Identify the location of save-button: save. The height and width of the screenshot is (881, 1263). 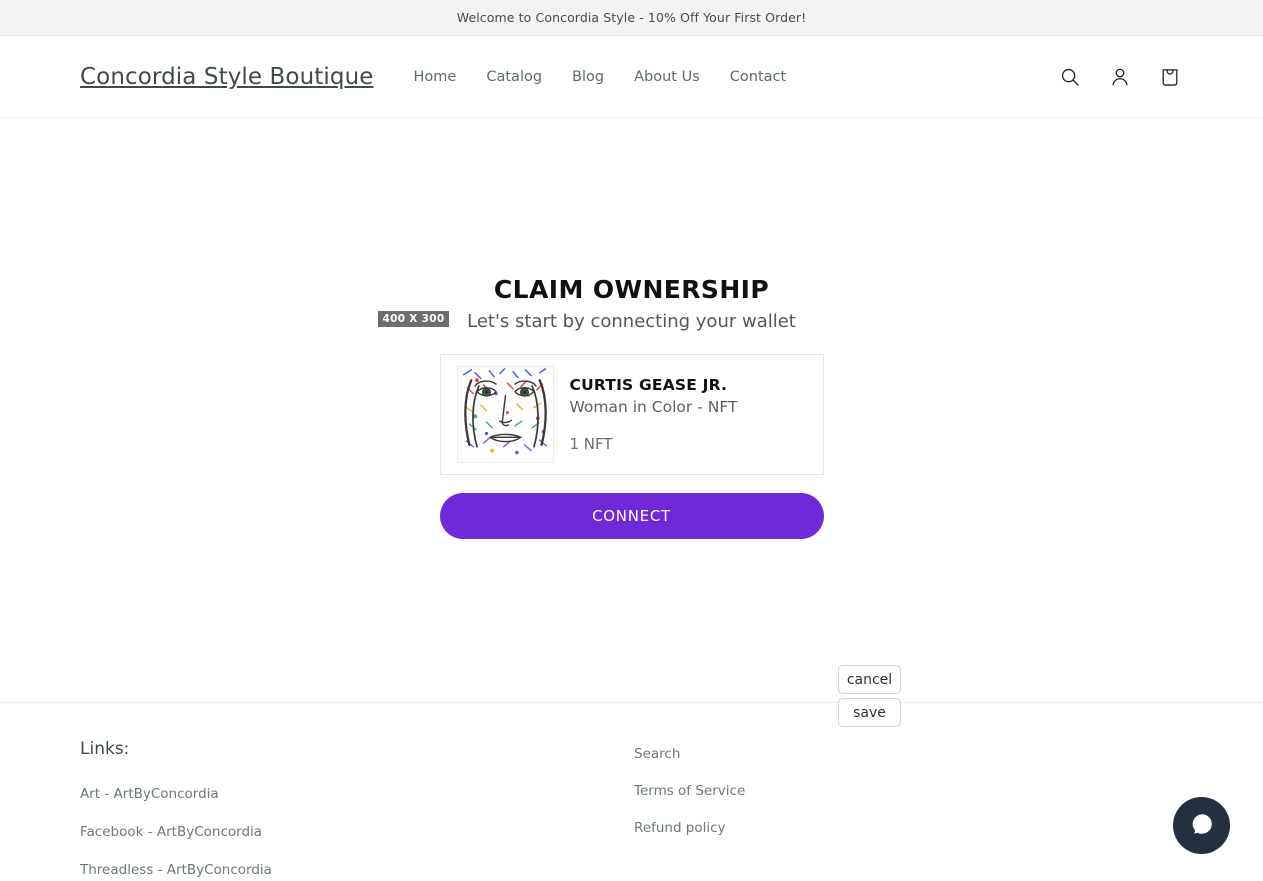
(869, 712).